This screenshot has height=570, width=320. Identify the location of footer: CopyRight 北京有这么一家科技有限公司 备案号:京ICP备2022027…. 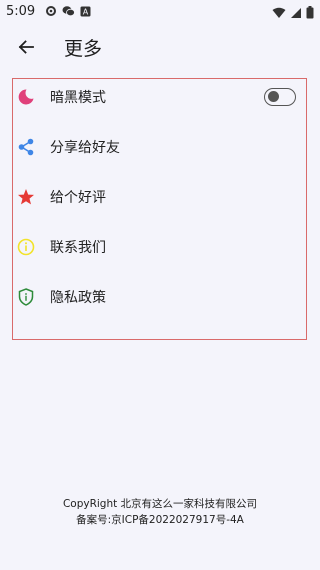
(160, 512).